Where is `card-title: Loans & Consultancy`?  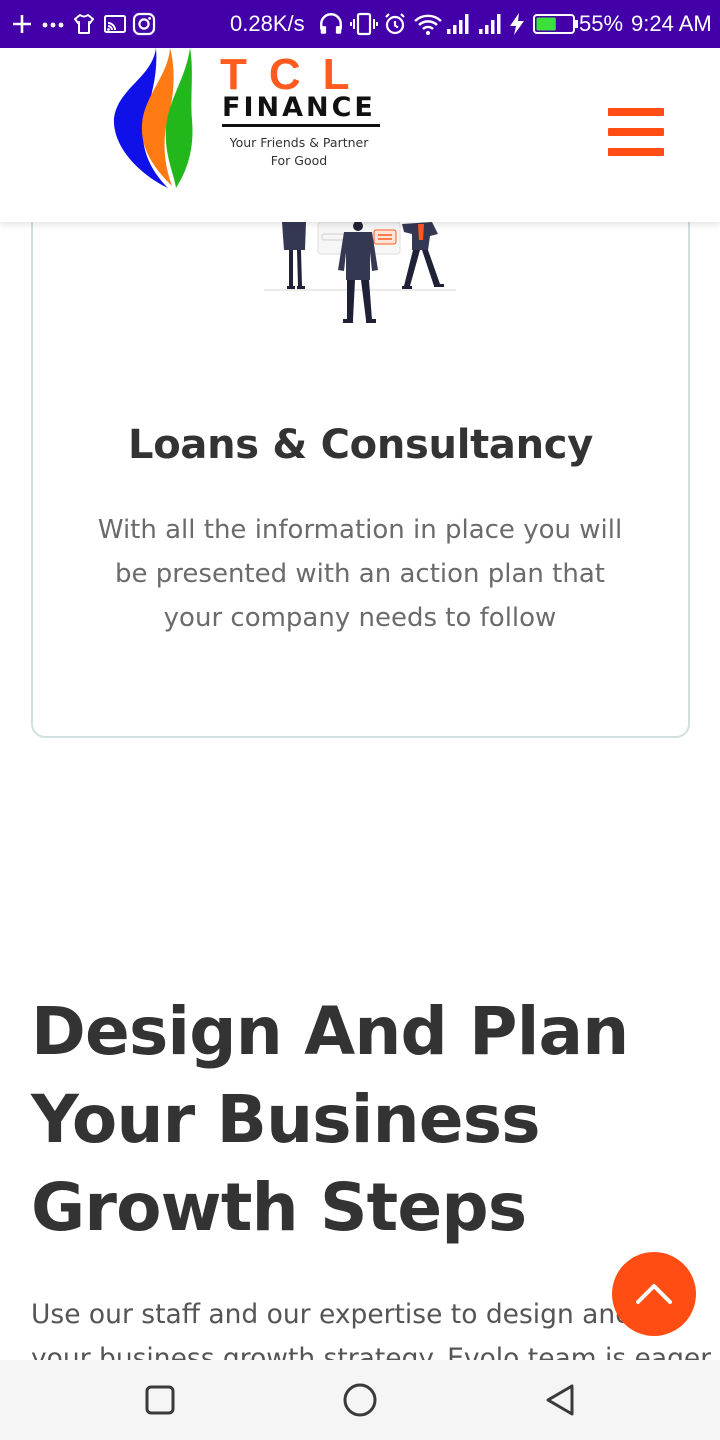 card-title: Loans & Consultancy is located at coordinates (360, 445).